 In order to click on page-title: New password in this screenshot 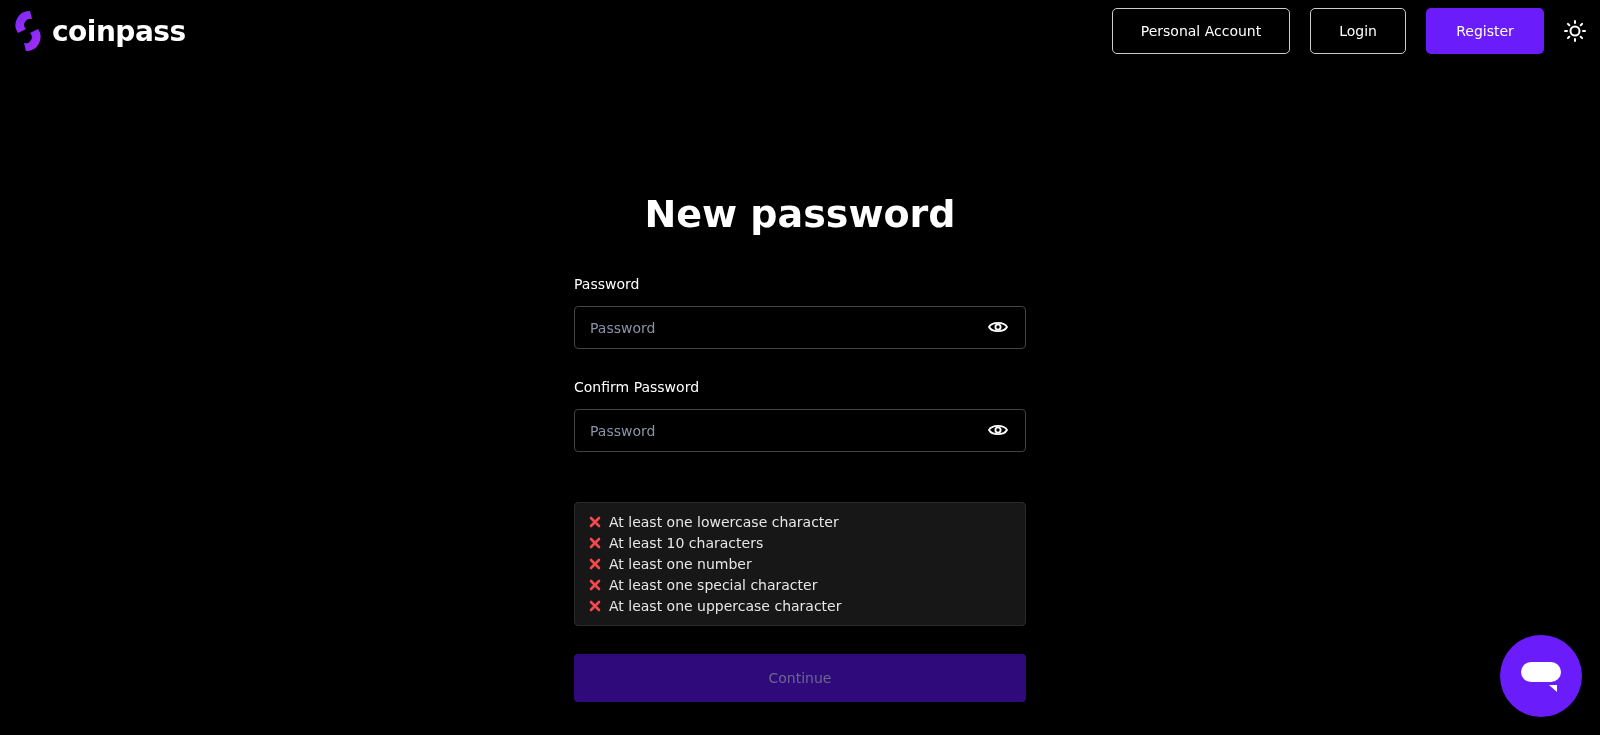, I will do `click(800, 214)`.